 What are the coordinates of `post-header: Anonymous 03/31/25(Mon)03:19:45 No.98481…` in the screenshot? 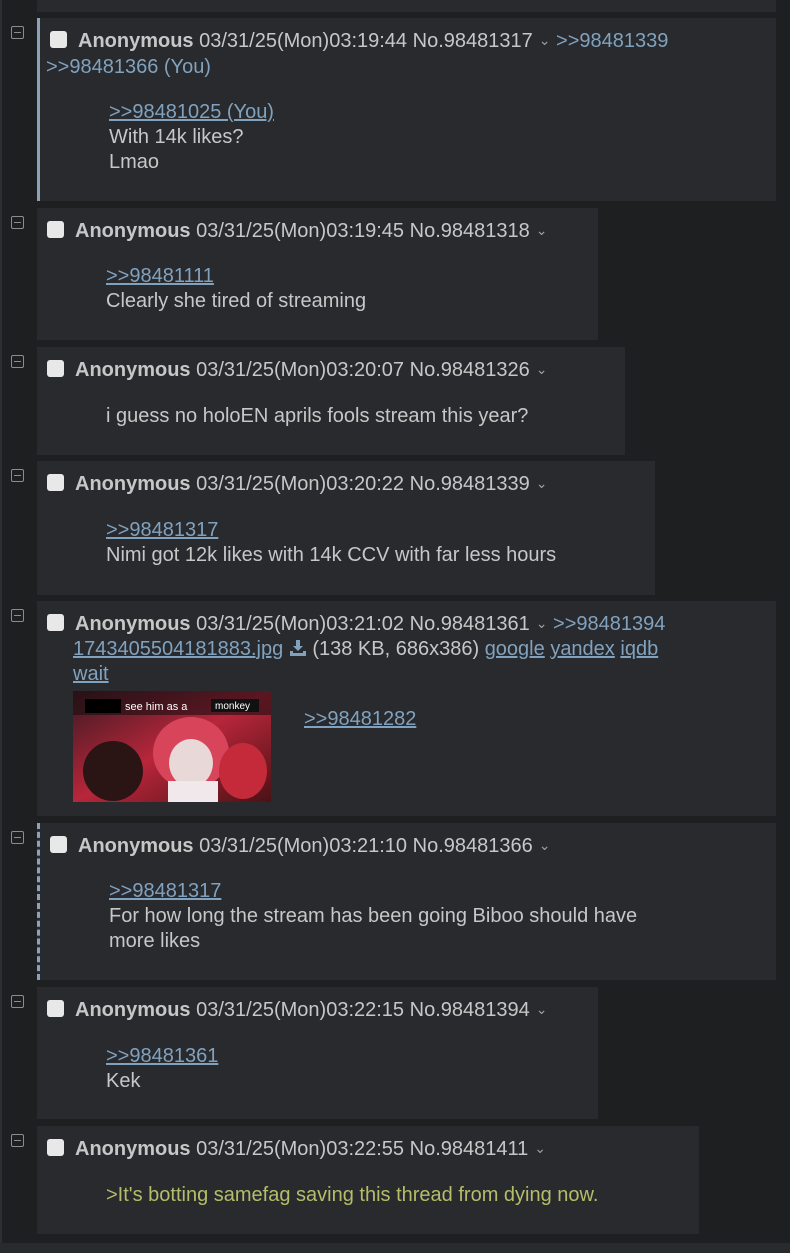 It's located at (297, 230).